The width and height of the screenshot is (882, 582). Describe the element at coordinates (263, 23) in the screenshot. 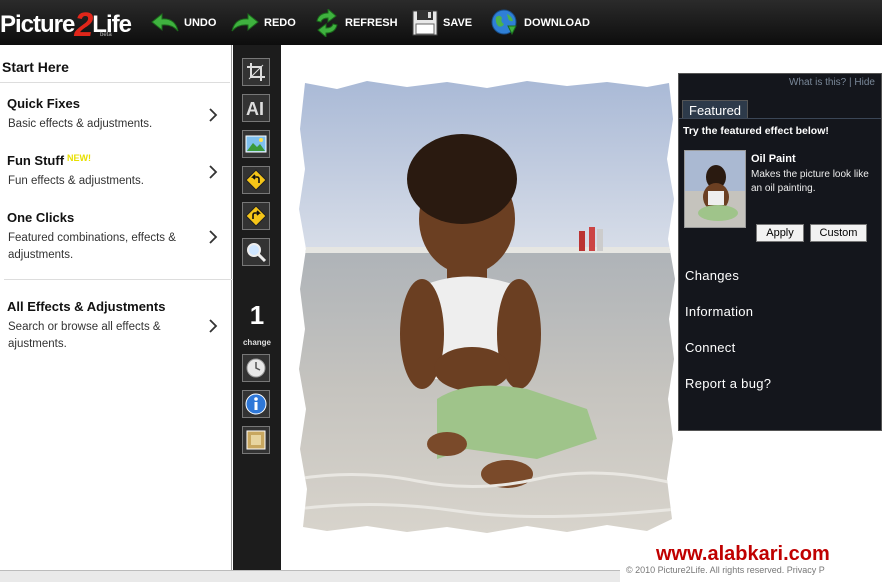

I see `redo-button: REDO` at that location.